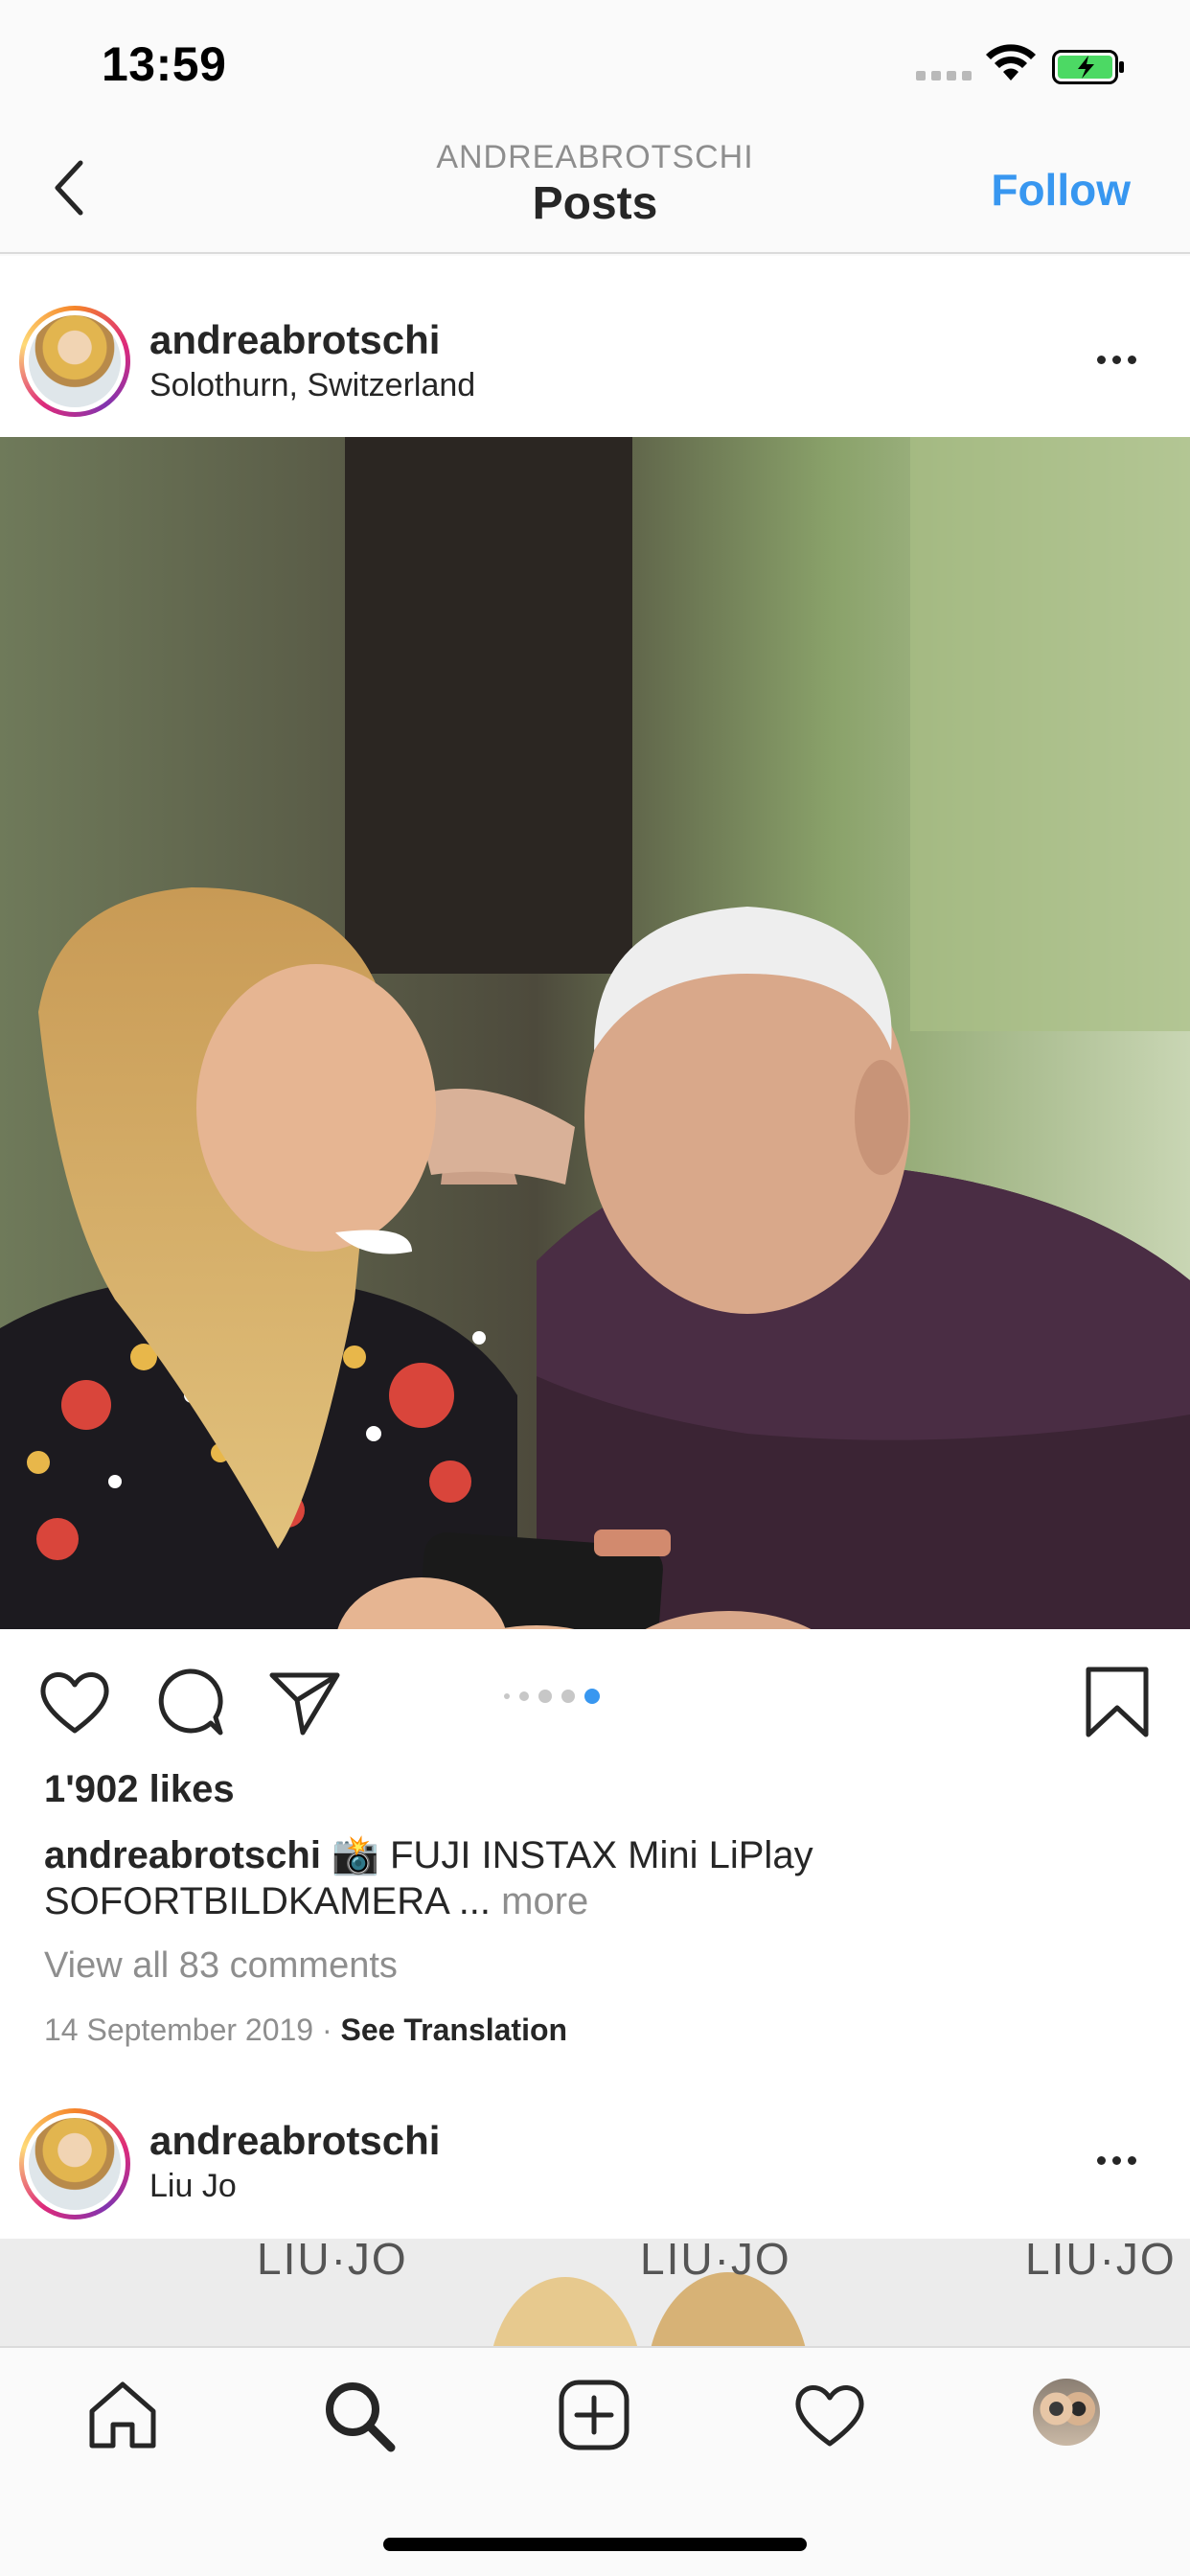  I want to click on status-time: 13:59, so click(164, 64).